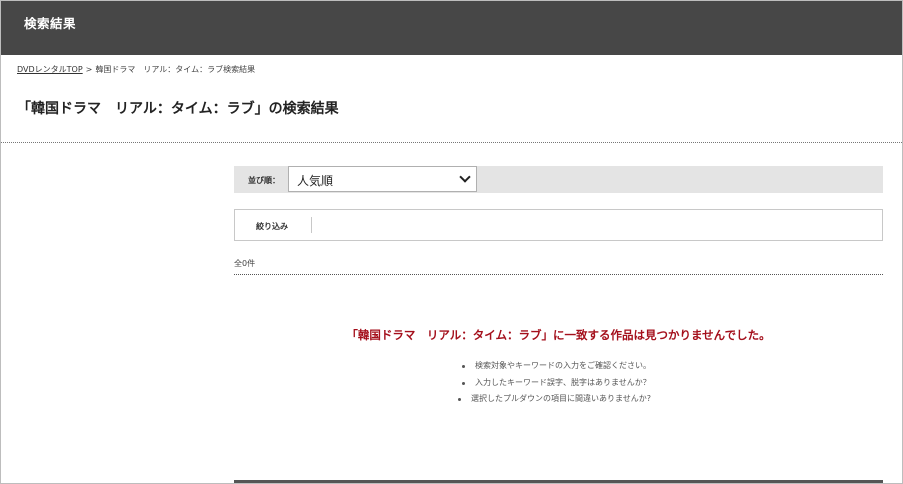  Describe the element at coordinates (554, 401) in the screenshot. I see `hint-item: 選択したプルダウンの項目に間違いありませんか?` at that location.